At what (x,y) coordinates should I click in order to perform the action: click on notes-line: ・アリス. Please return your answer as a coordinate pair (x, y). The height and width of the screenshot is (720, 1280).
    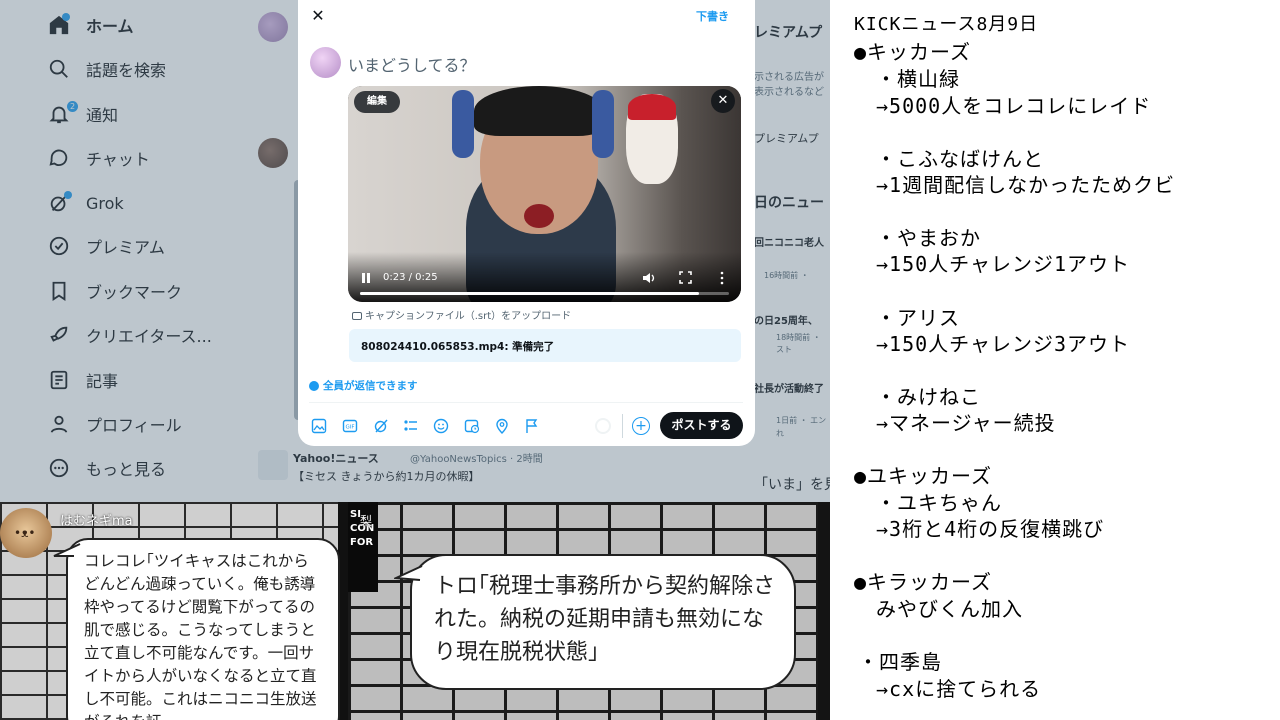
    Looking at the image, I should click on (918, 318).